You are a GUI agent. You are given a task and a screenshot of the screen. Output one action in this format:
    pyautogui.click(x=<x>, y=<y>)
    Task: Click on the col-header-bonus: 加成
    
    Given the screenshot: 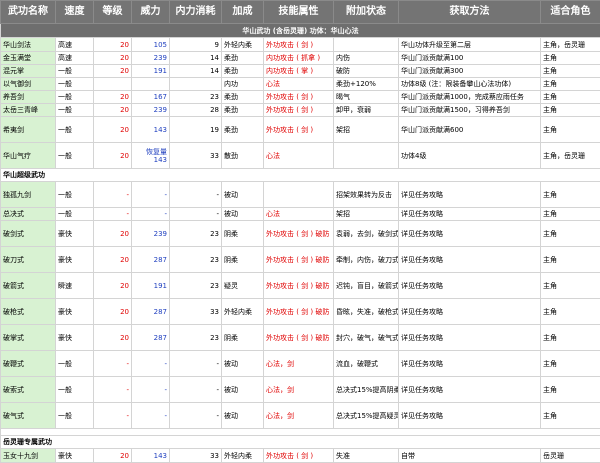 What is the action you would take?
    pyautogui.click(x=243, y=12)
    